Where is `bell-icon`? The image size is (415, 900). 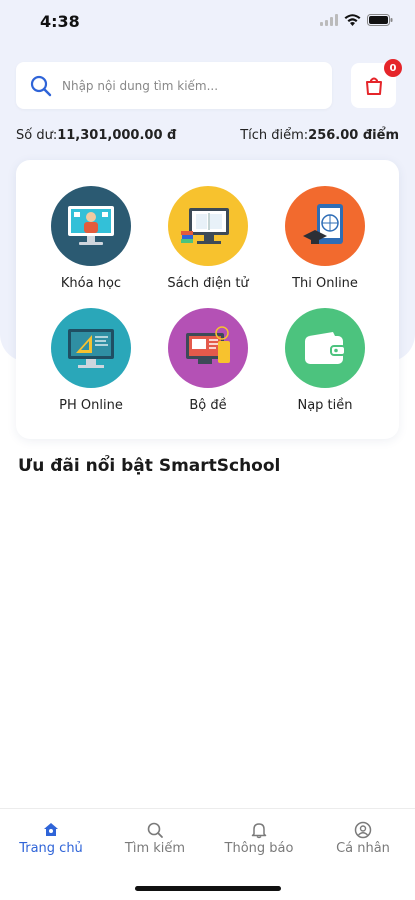
bell-icon is located at coordinates (259, 831).